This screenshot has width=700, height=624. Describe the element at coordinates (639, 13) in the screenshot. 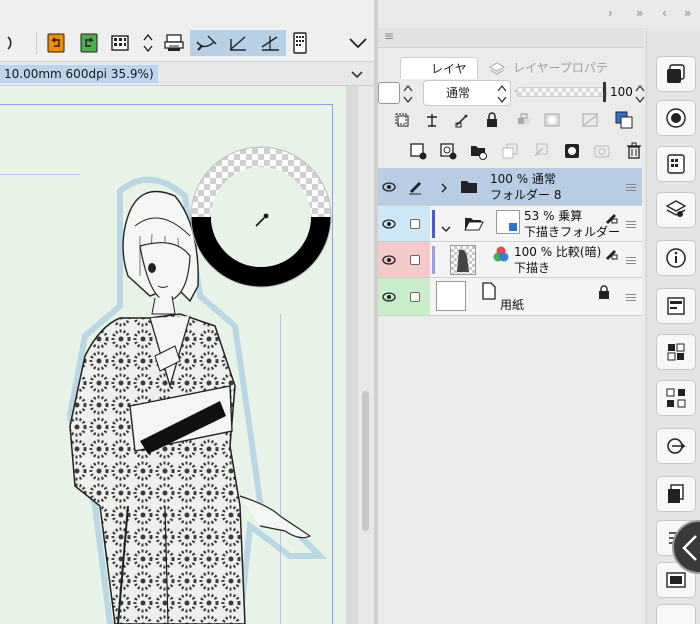

I see `collapse-double-right-icon: »` at that location.